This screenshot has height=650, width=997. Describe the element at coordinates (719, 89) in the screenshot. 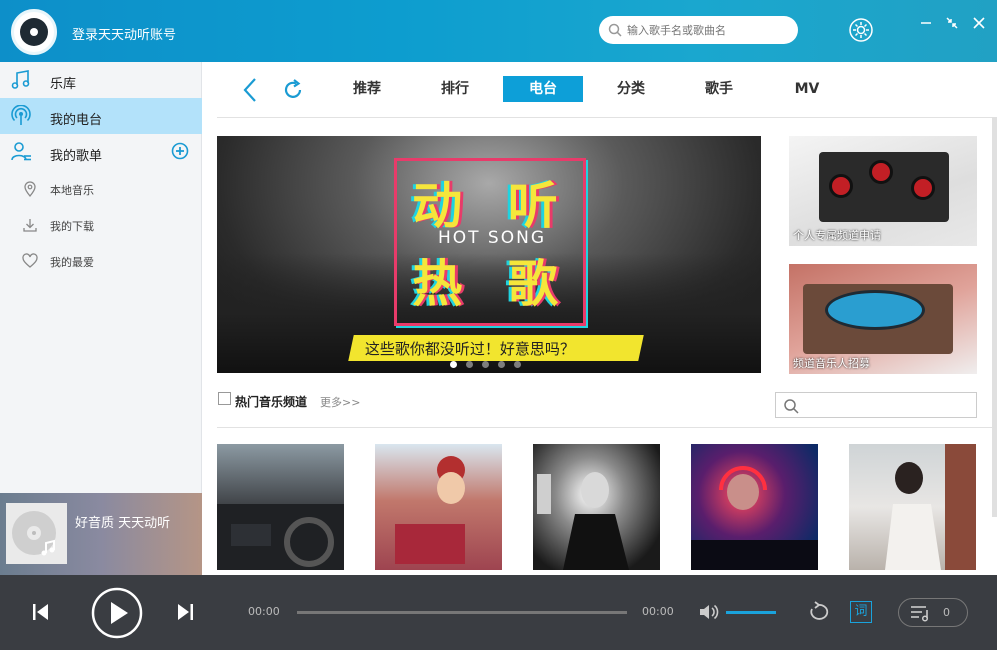

I see `tab-singer: 歌手` at that location.